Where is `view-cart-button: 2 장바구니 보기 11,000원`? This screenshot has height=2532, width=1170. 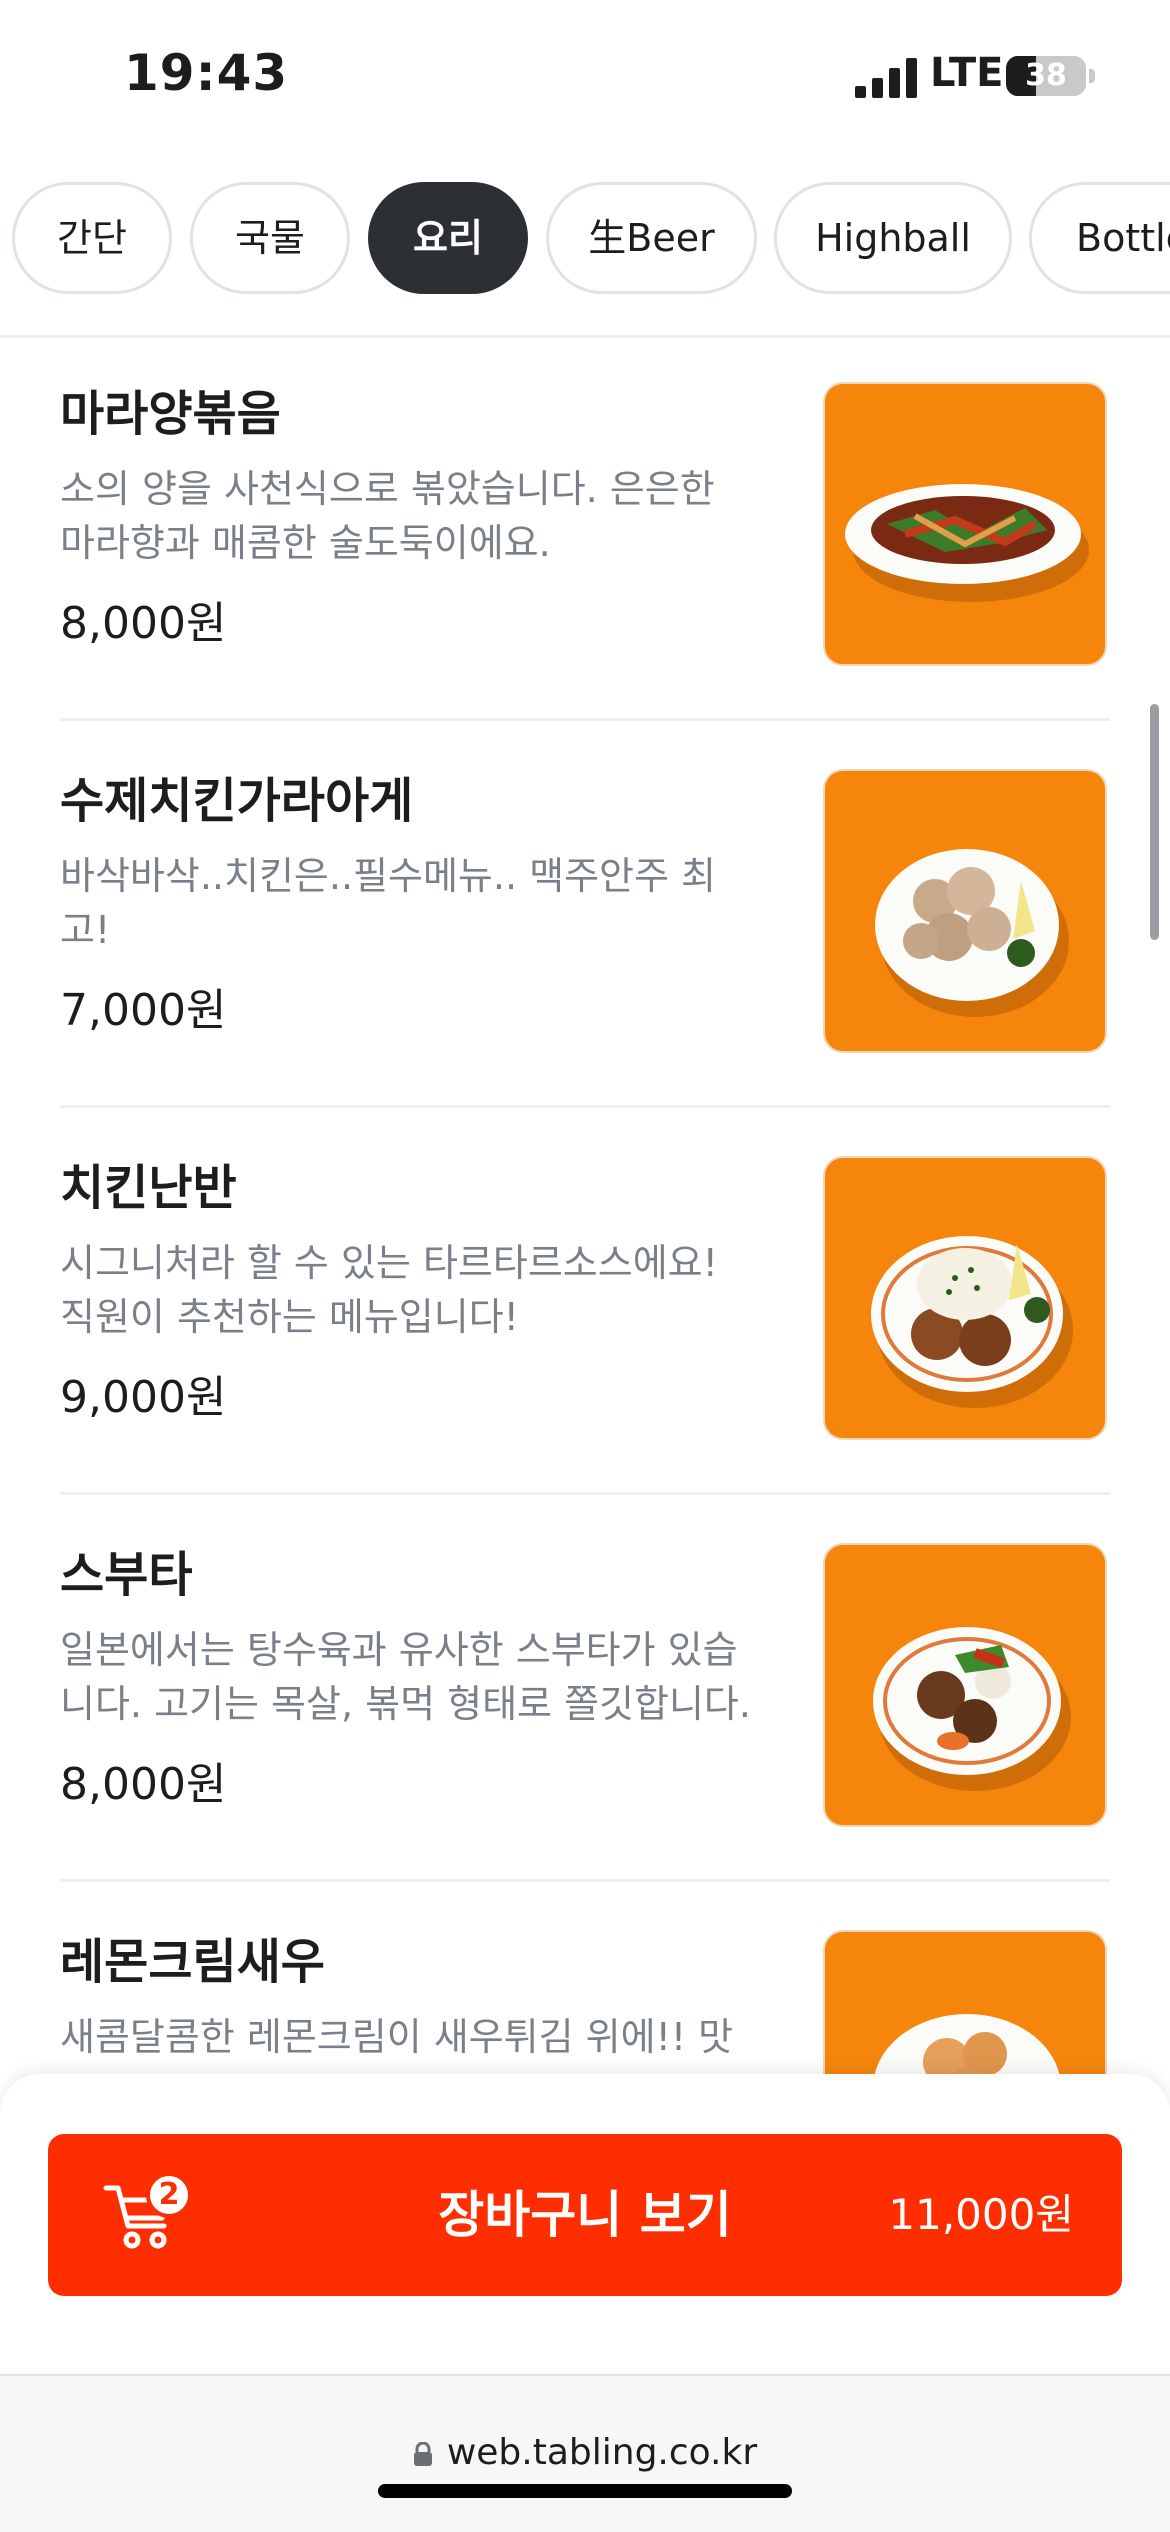
view-cart-button: 2 장바구니 보기 11,000원 is located at coordinates (585, 2215).